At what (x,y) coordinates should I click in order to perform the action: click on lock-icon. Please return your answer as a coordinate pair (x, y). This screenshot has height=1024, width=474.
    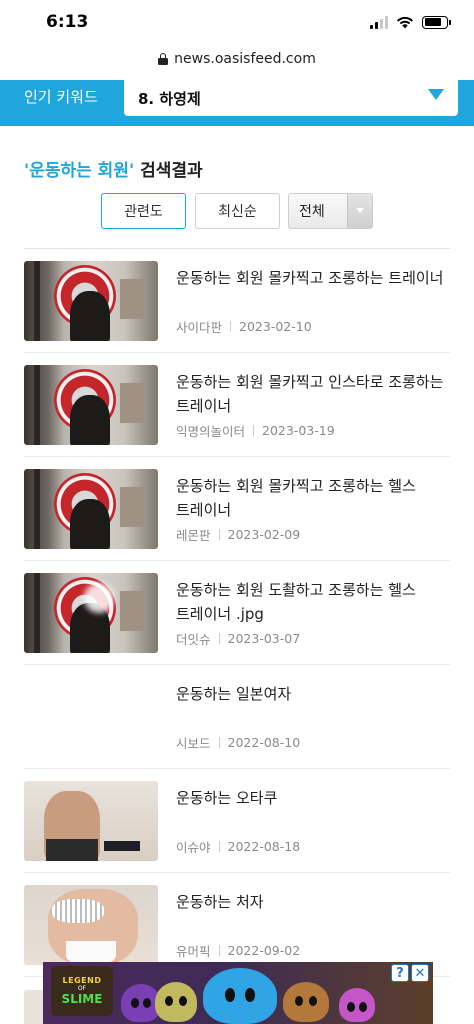
    Looking at the image, I should click on (163, 59).